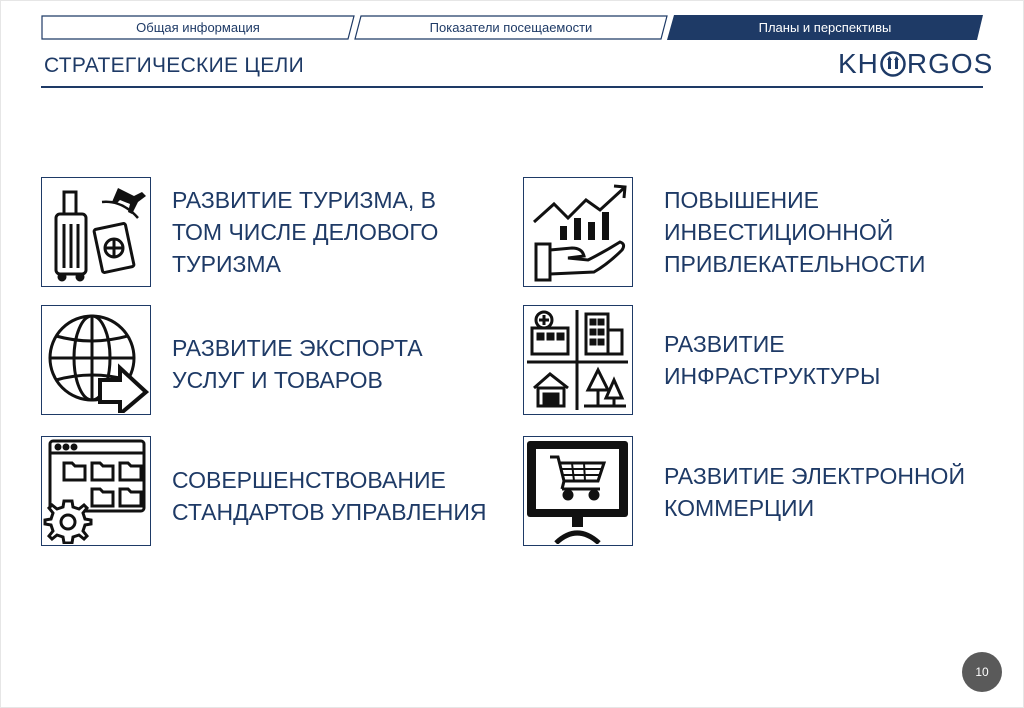  Describe the element at coordinates (893, 64) in the screenshot. I see `logo-emblem-icon` at that location.